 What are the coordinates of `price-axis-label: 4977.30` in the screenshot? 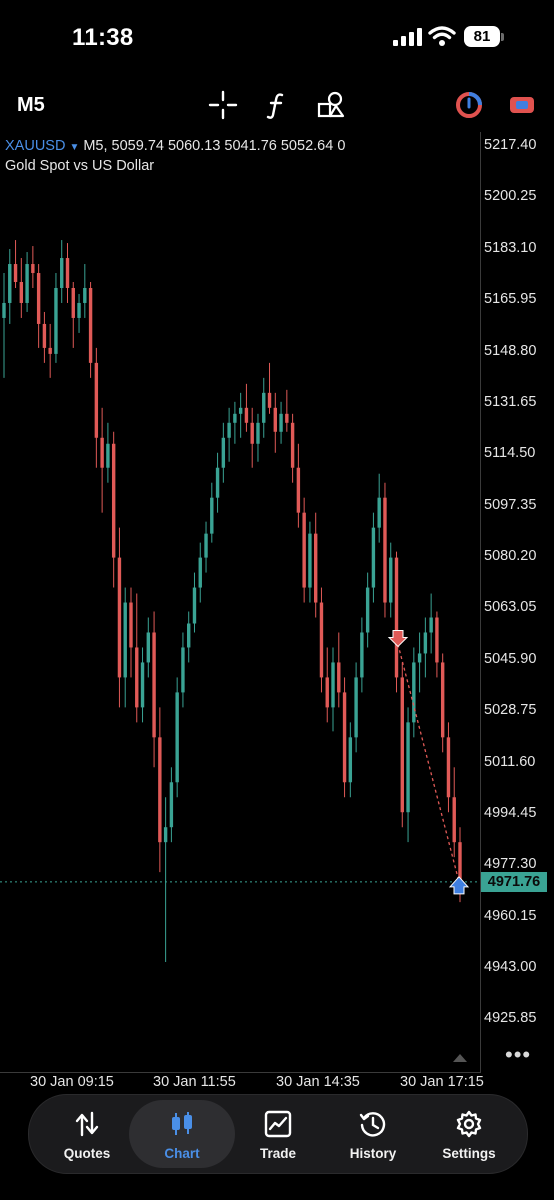 It's located at (510, 864).